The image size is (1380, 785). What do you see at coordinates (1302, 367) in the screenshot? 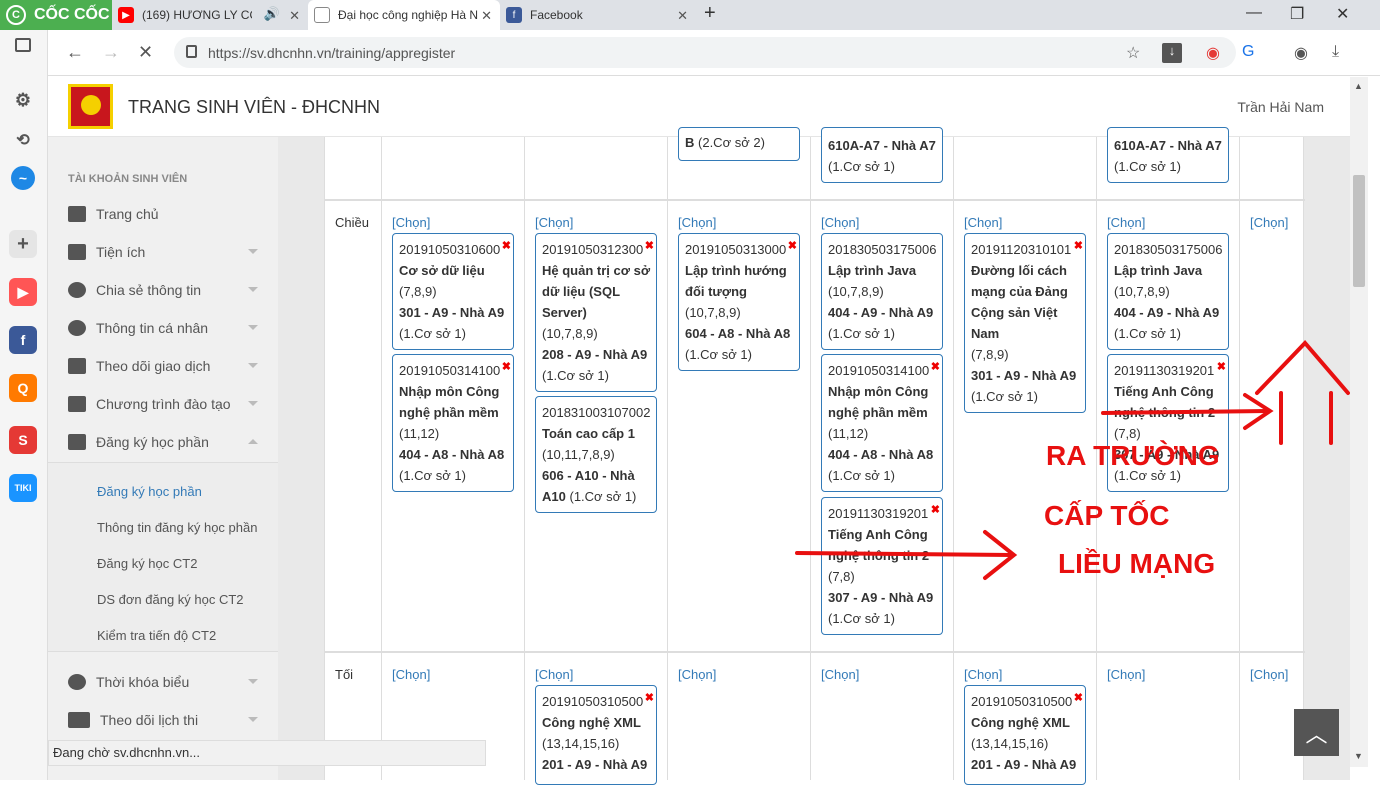
I see `annotation-up-arrowhead` at bounding box center [1302, 367].